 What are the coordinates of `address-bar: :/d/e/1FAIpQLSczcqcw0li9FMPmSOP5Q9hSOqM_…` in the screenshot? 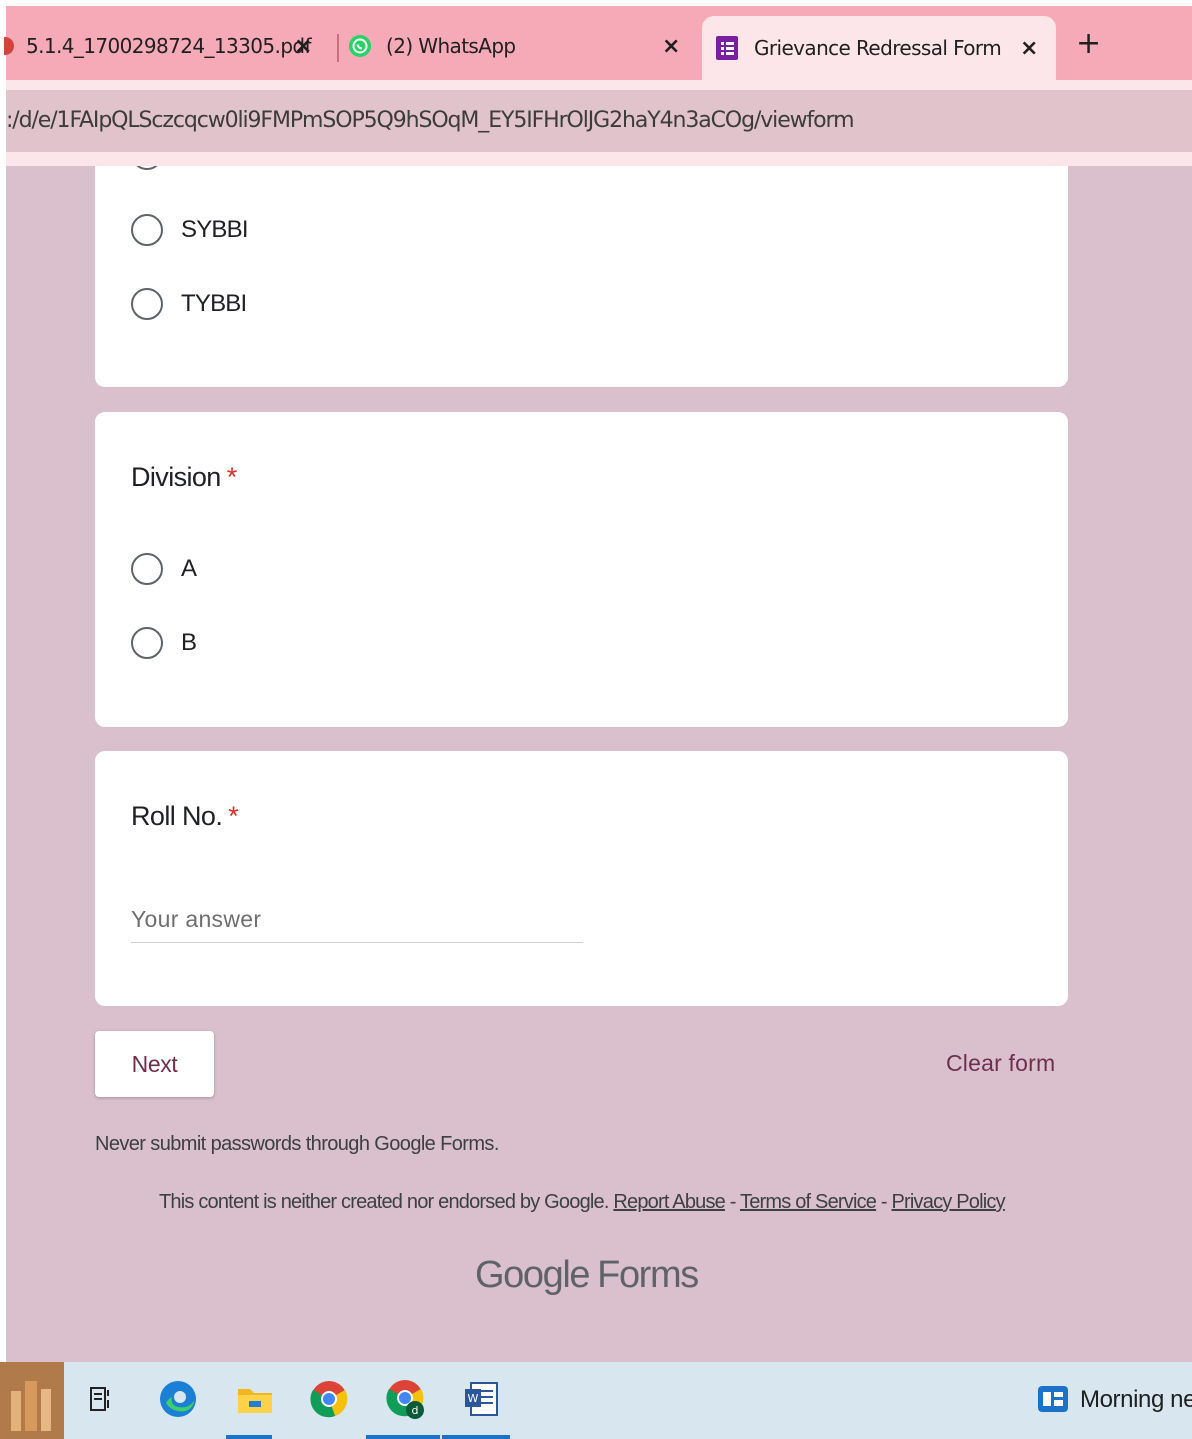 It's located at (599, 123).